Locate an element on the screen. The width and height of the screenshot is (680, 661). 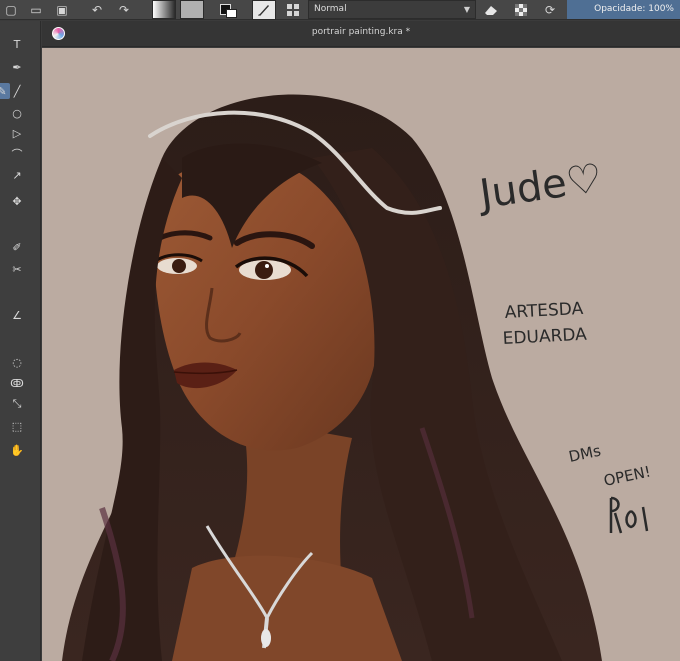
gradient-swatch-icon is located at coordinates (164, 9).